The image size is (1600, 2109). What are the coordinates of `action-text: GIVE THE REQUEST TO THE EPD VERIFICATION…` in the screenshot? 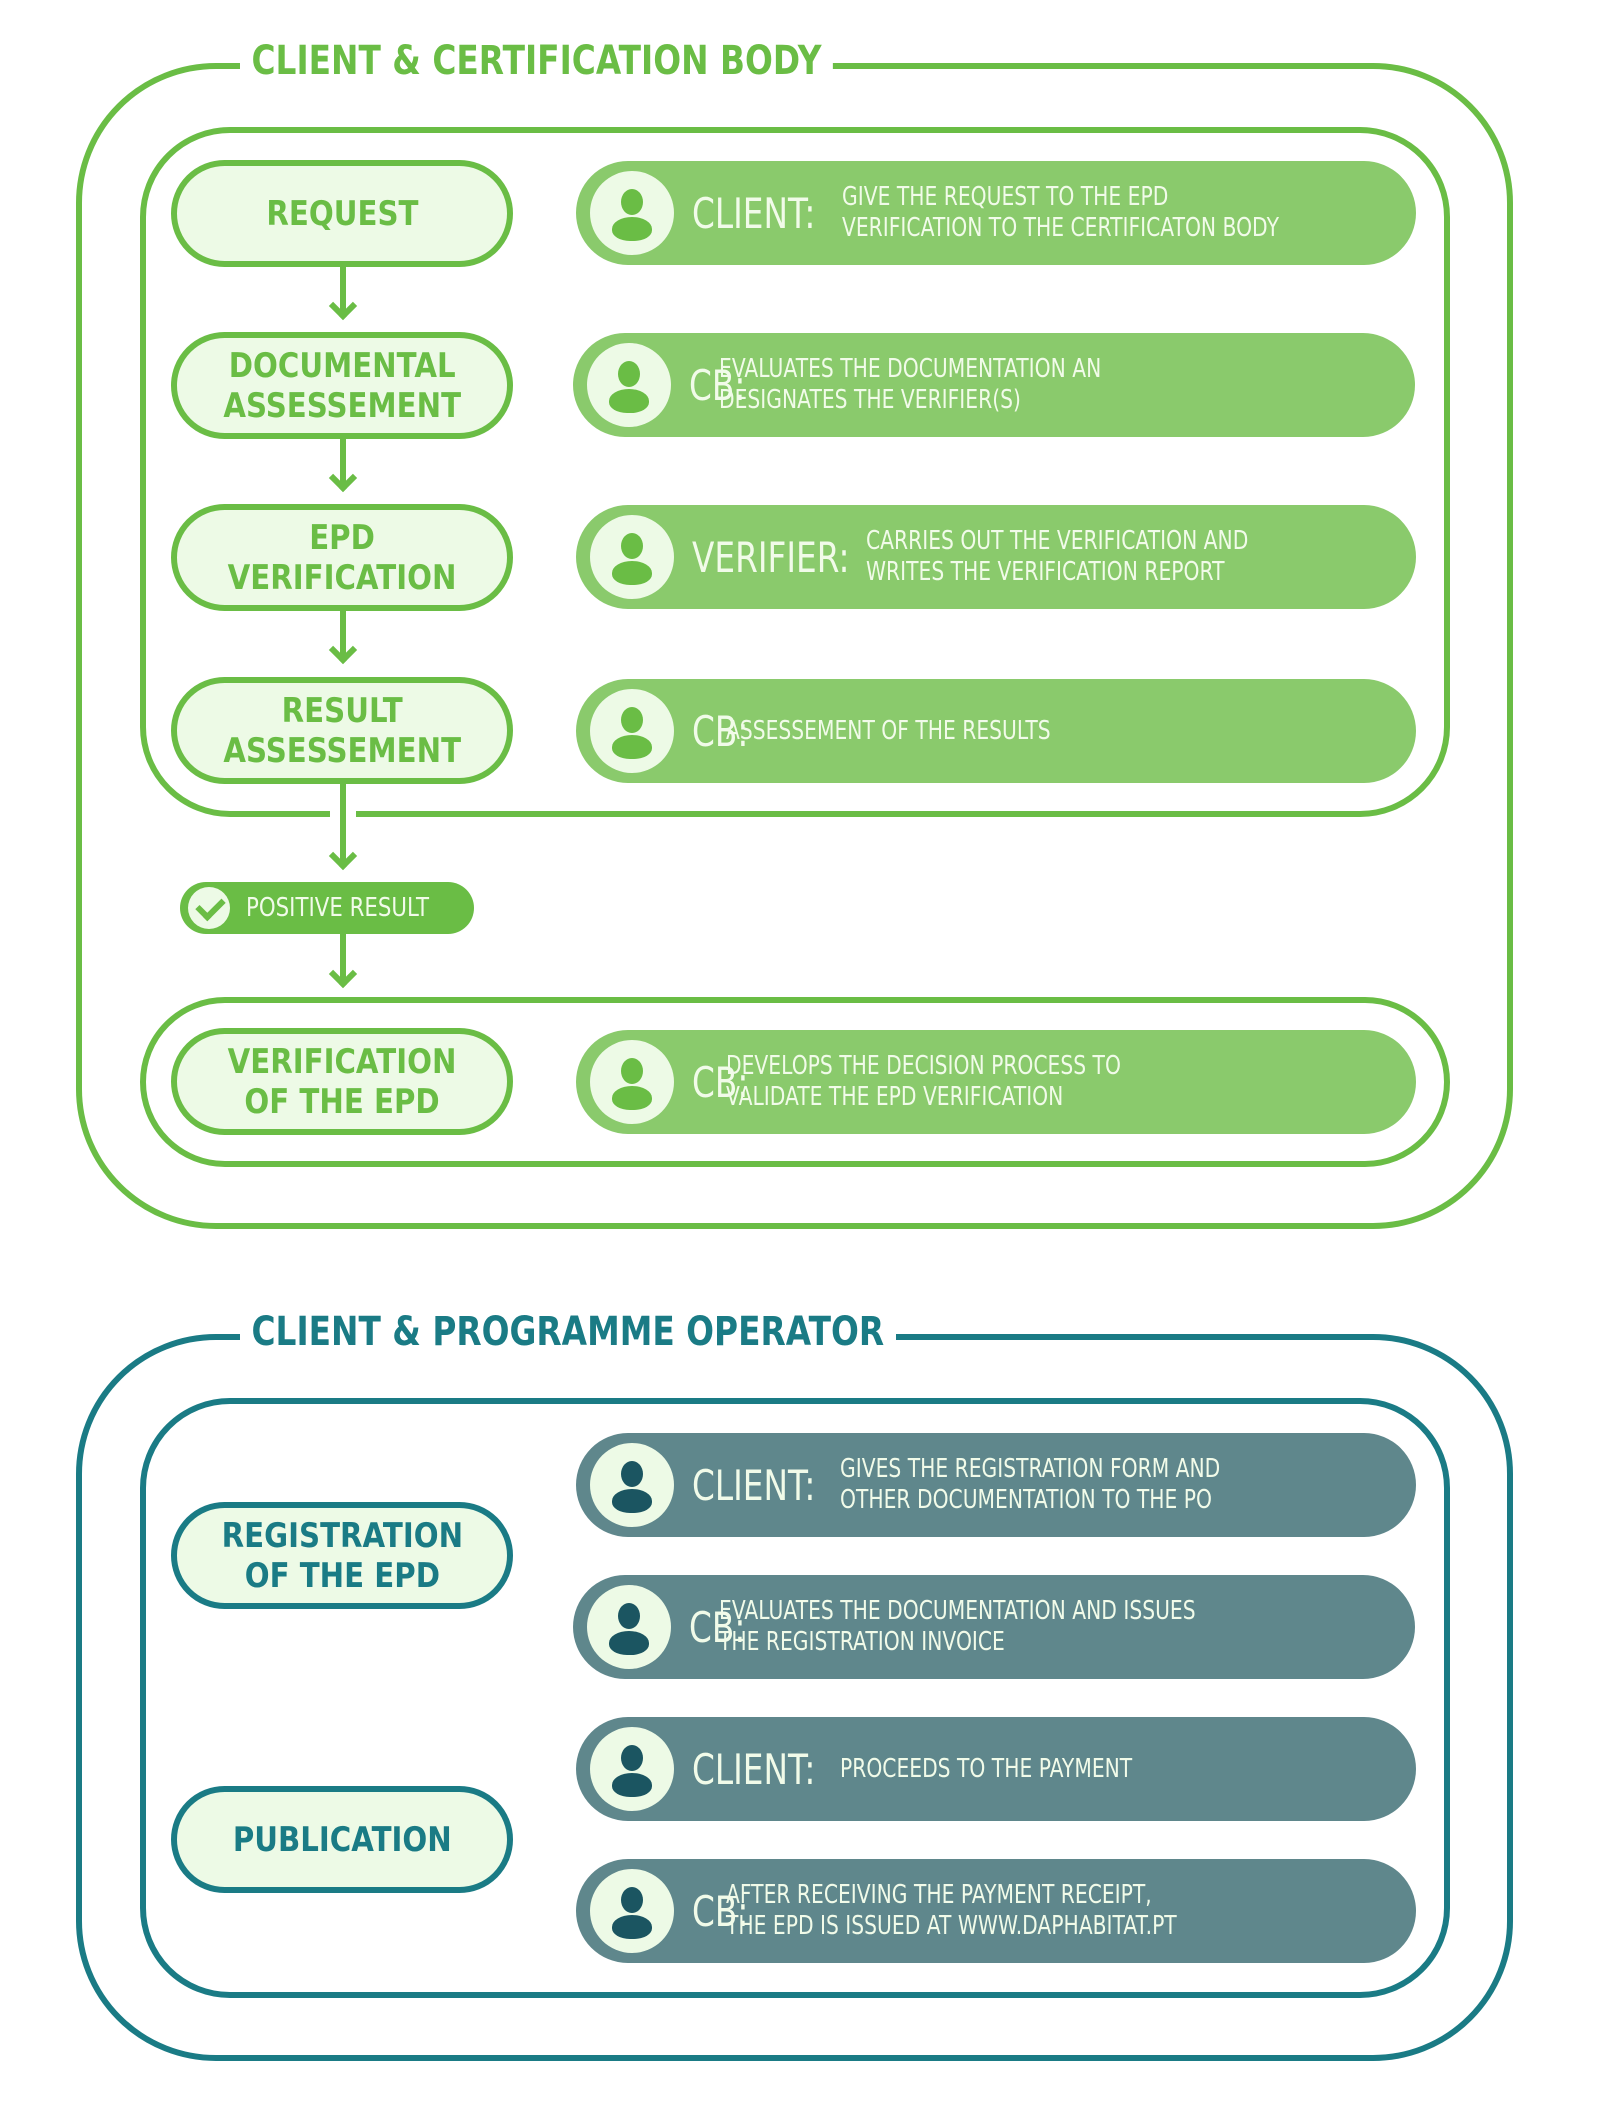 It's located at (1061, 212).